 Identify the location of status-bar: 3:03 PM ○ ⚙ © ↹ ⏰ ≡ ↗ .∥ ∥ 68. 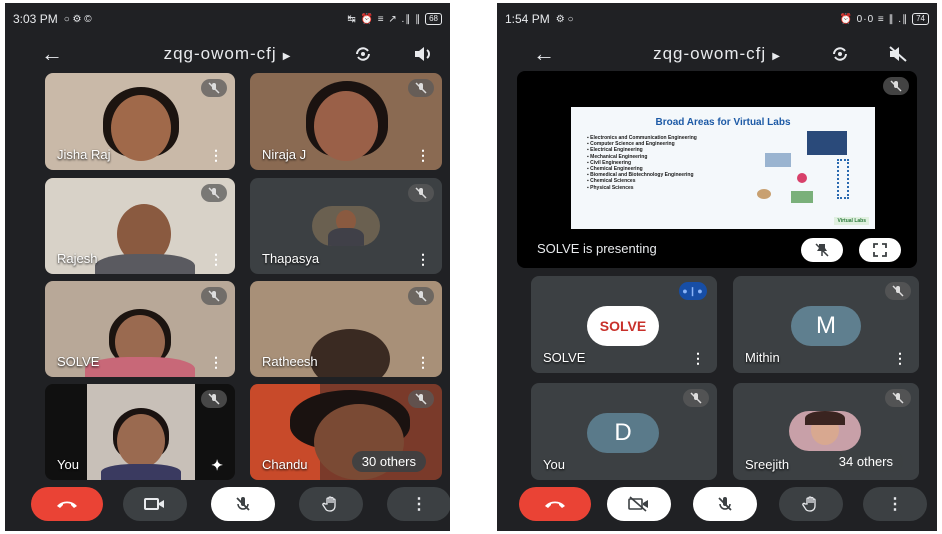
(227, 19).